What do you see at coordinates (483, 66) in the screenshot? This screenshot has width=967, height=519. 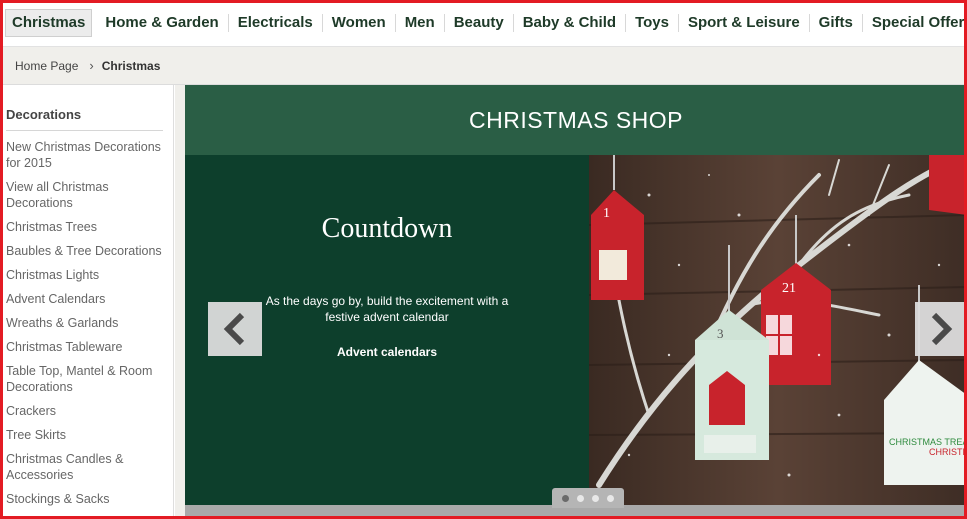 I see `breadcrumb: Home Page › Christmas` at bounding box center [483, 66].